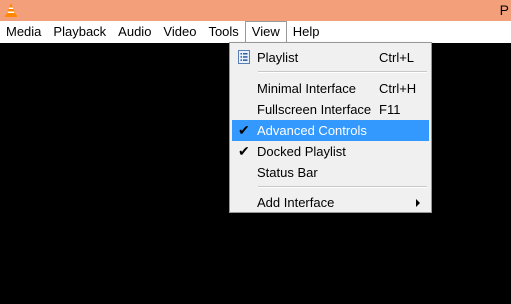  I want to click on menu-item-label: Add Interface, so click(296, 202).